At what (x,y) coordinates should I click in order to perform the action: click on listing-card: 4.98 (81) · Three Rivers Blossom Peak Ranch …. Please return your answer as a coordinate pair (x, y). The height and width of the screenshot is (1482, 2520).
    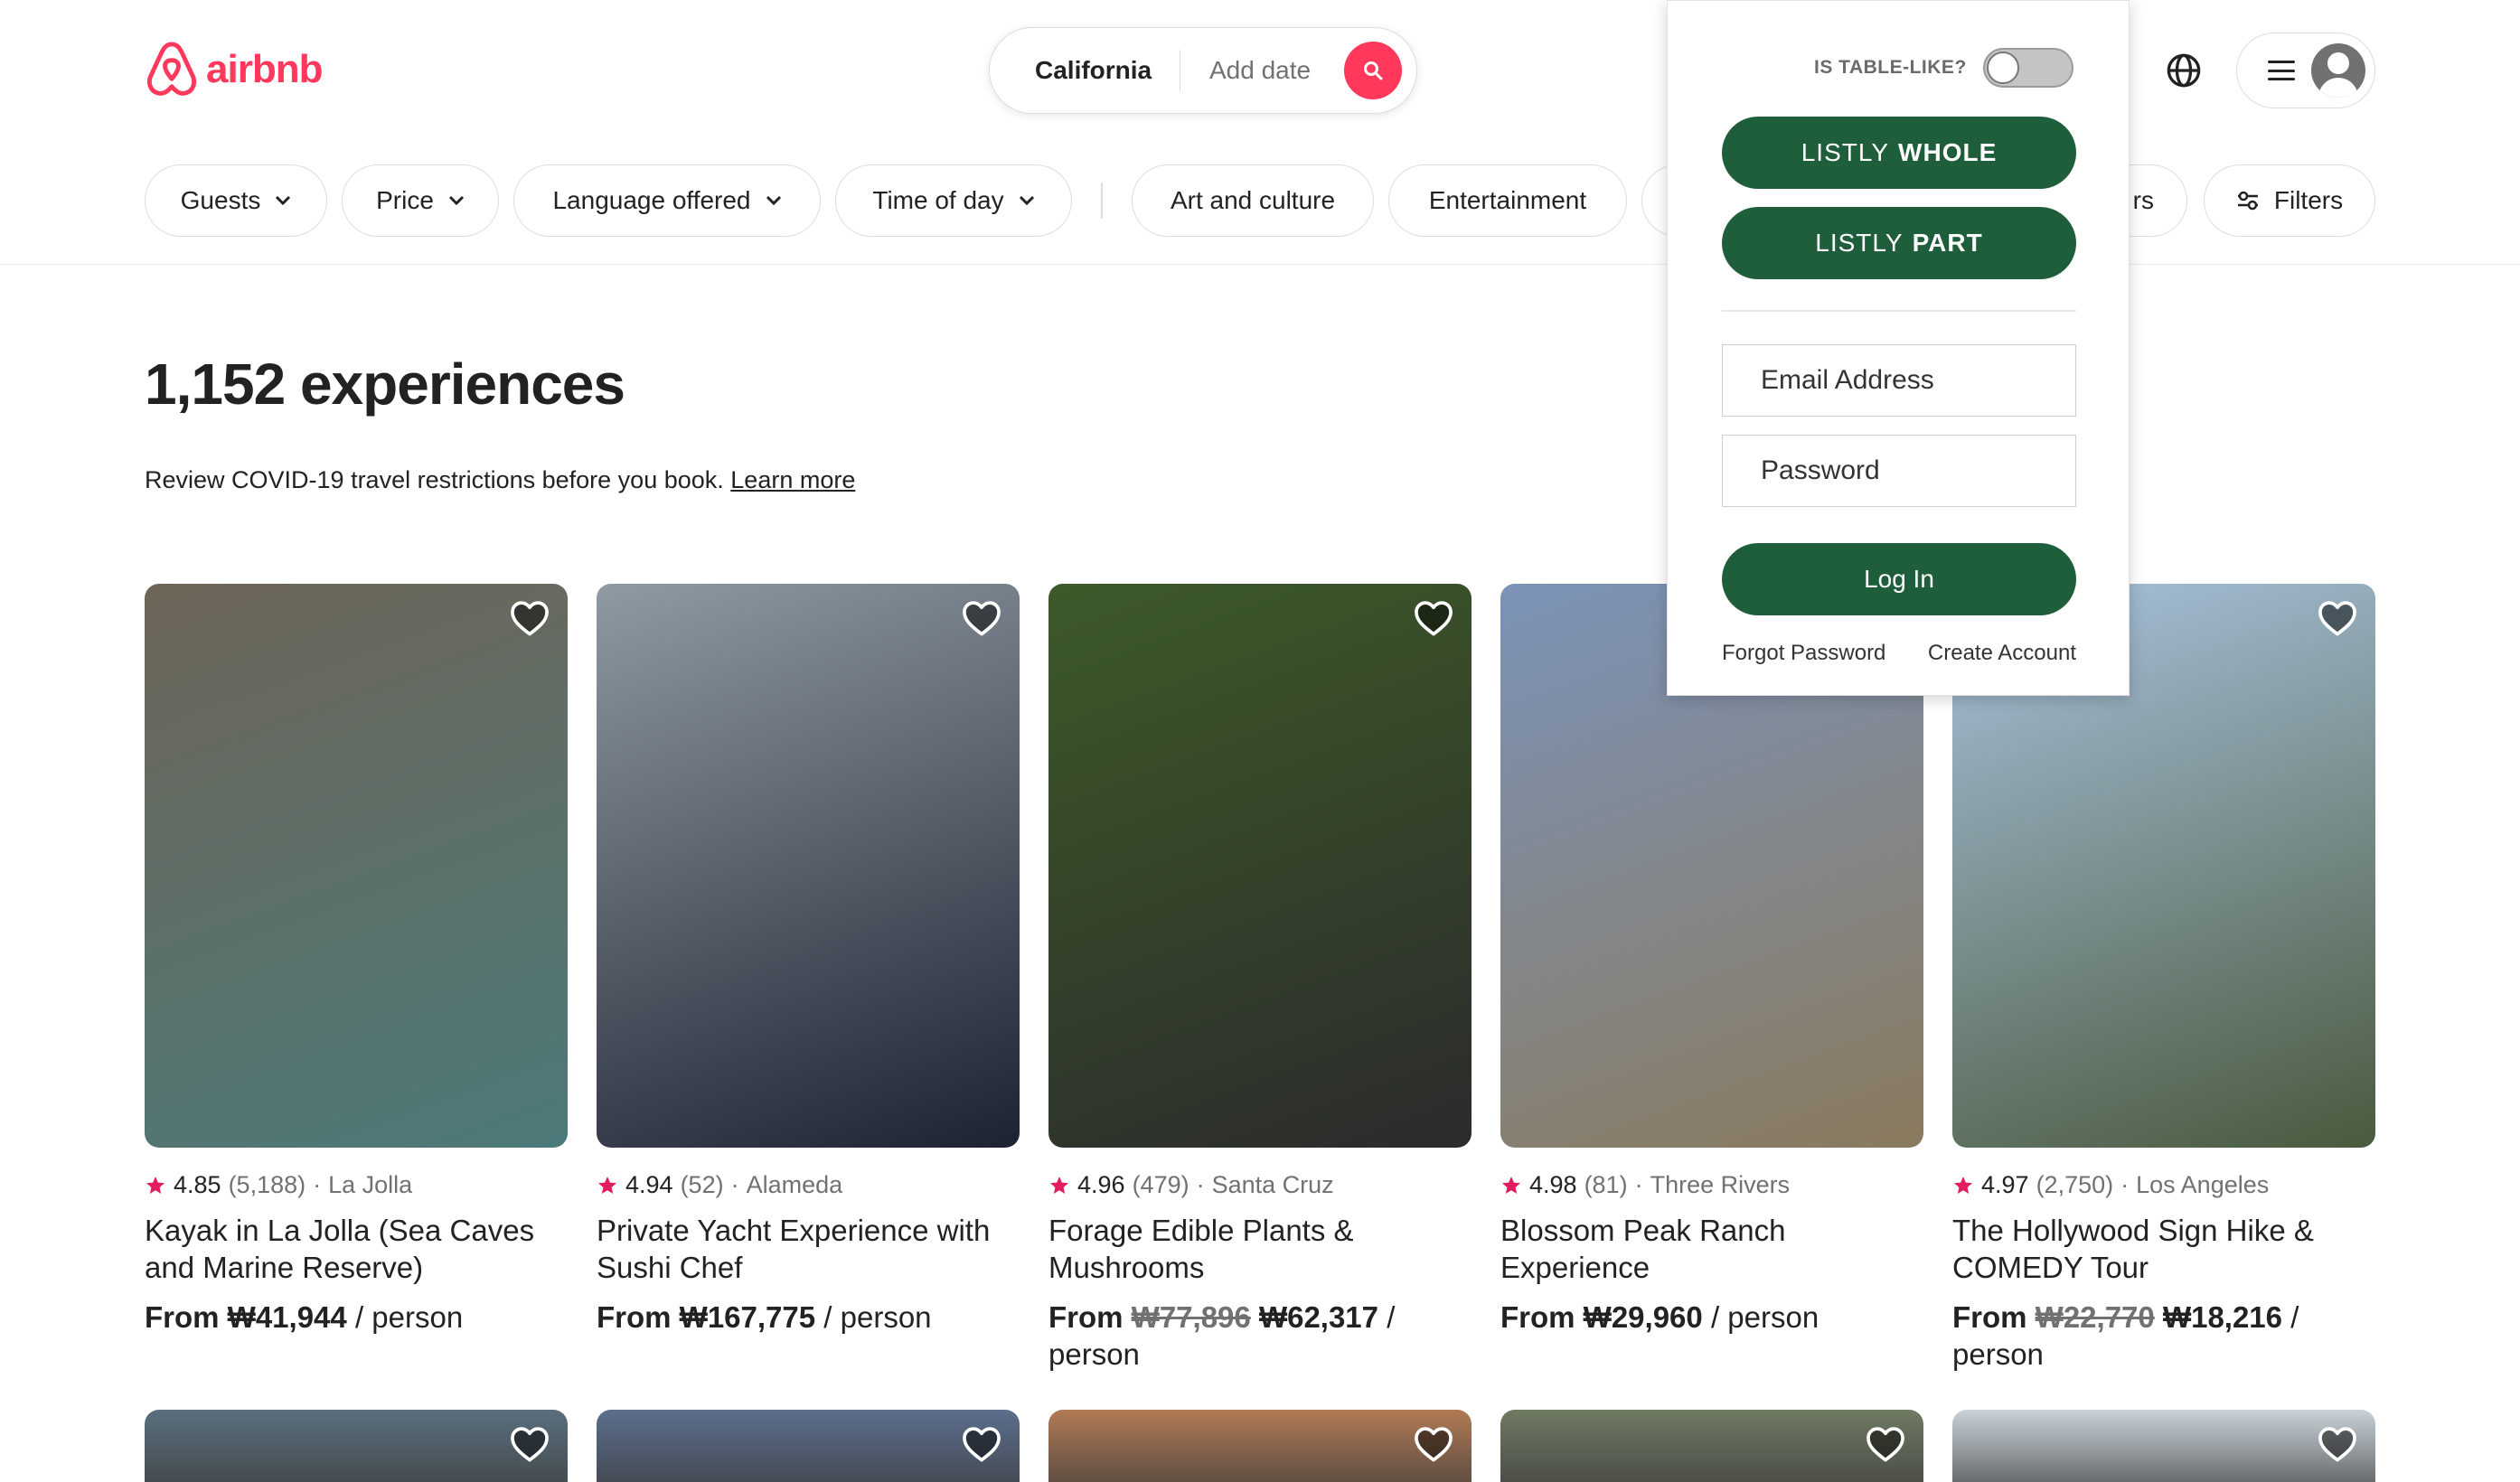
    Looking at the image, I should click on (1712, 960).